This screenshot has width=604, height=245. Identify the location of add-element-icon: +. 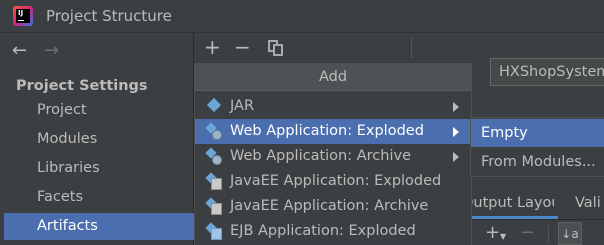
(492, 232).